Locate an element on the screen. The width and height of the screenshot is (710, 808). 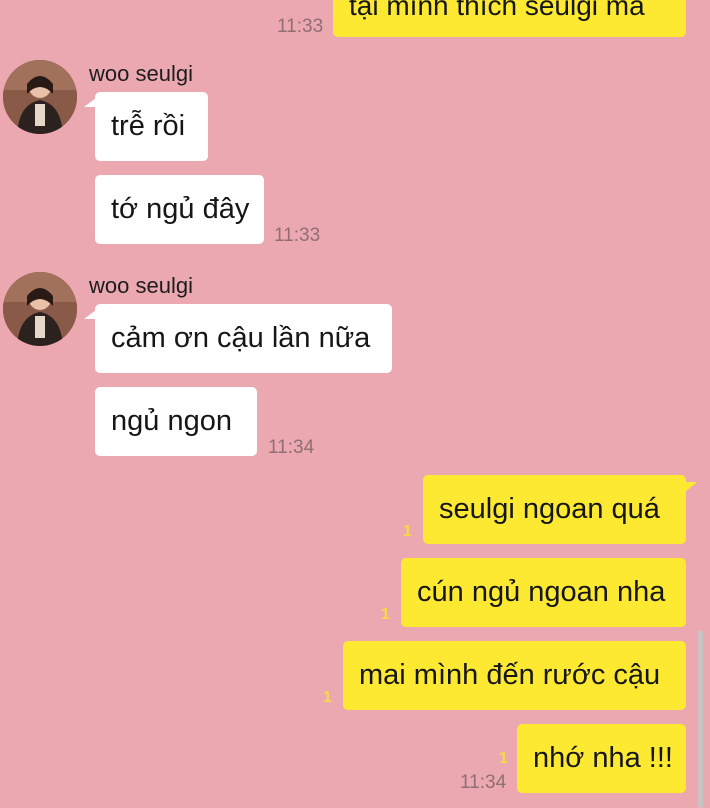
incoming-message: ngủ ngon is located at coordinates (176, 421).